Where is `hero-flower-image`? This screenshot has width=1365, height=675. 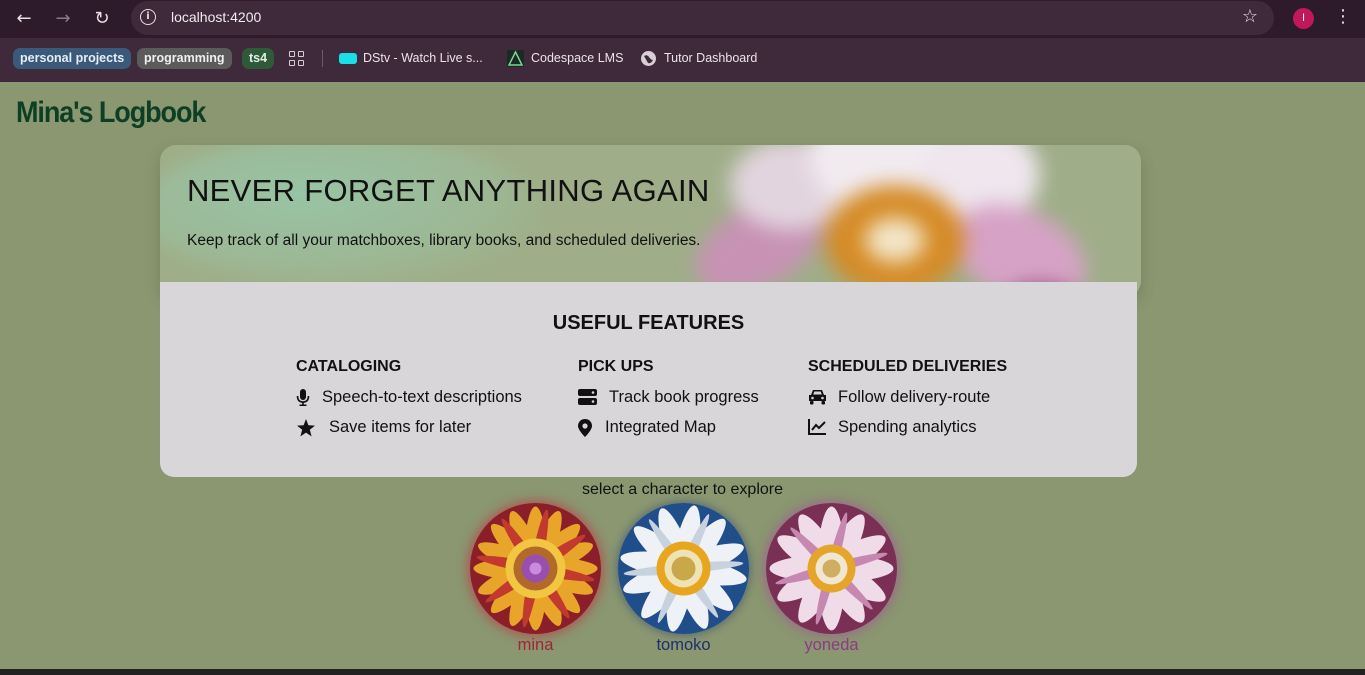 hero-flower-image is located at coordinates (891, 221).